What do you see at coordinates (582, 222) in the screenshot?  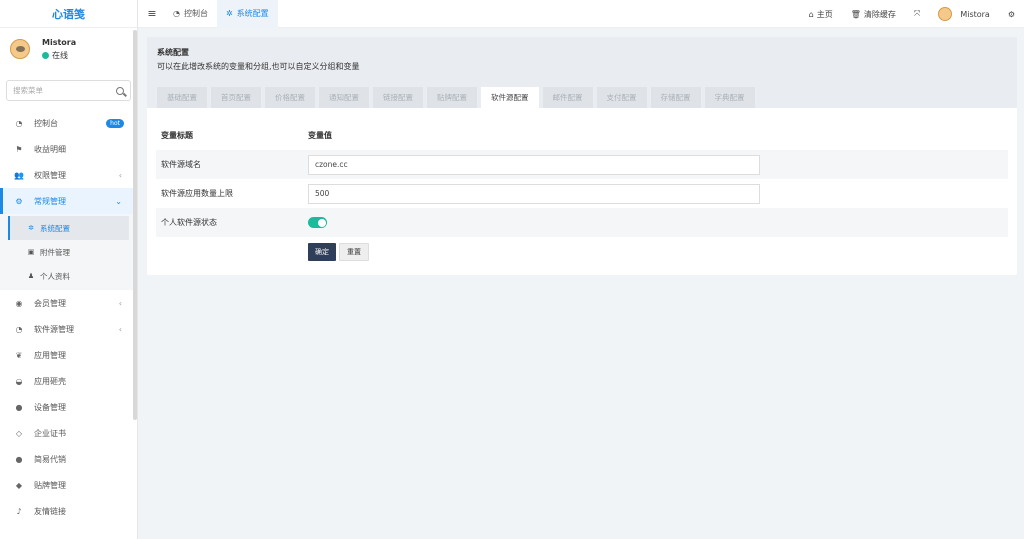 I see `table-row: 个人软件源状态` at bounding box center [582, 222].